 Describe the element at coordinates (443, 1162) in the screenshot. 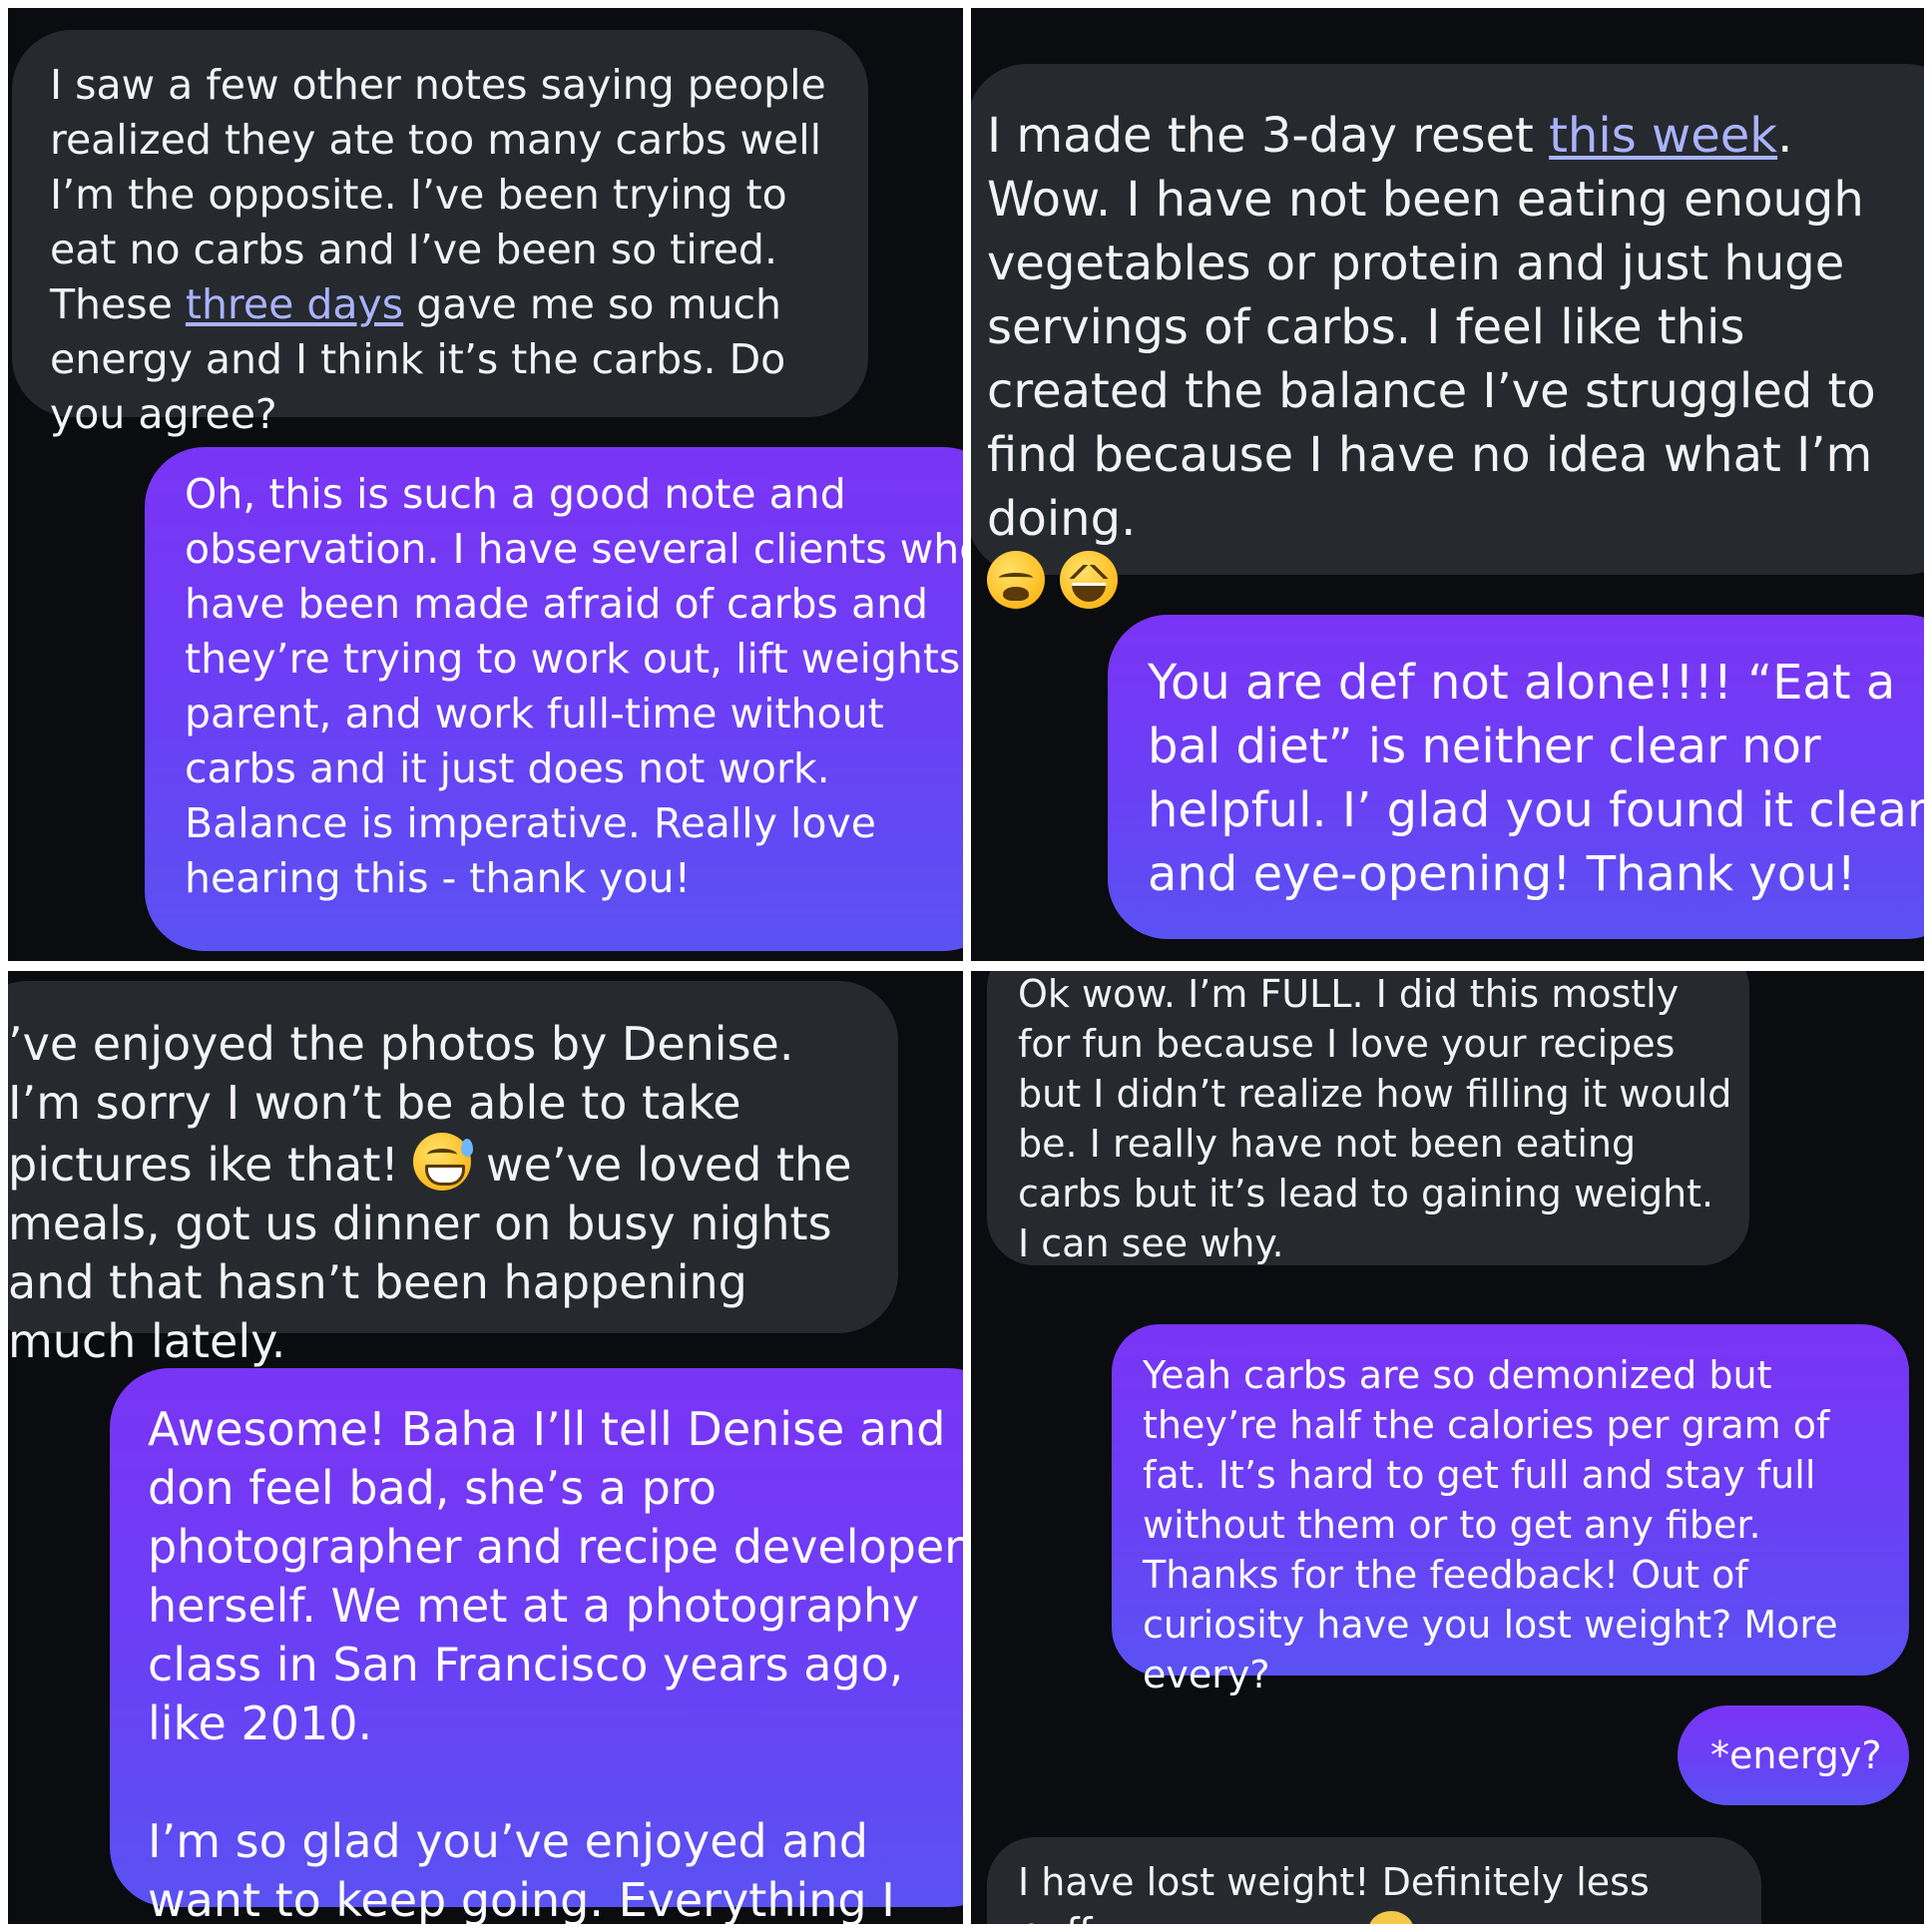

I see `grinning-sweat-face-emoji` at that location.